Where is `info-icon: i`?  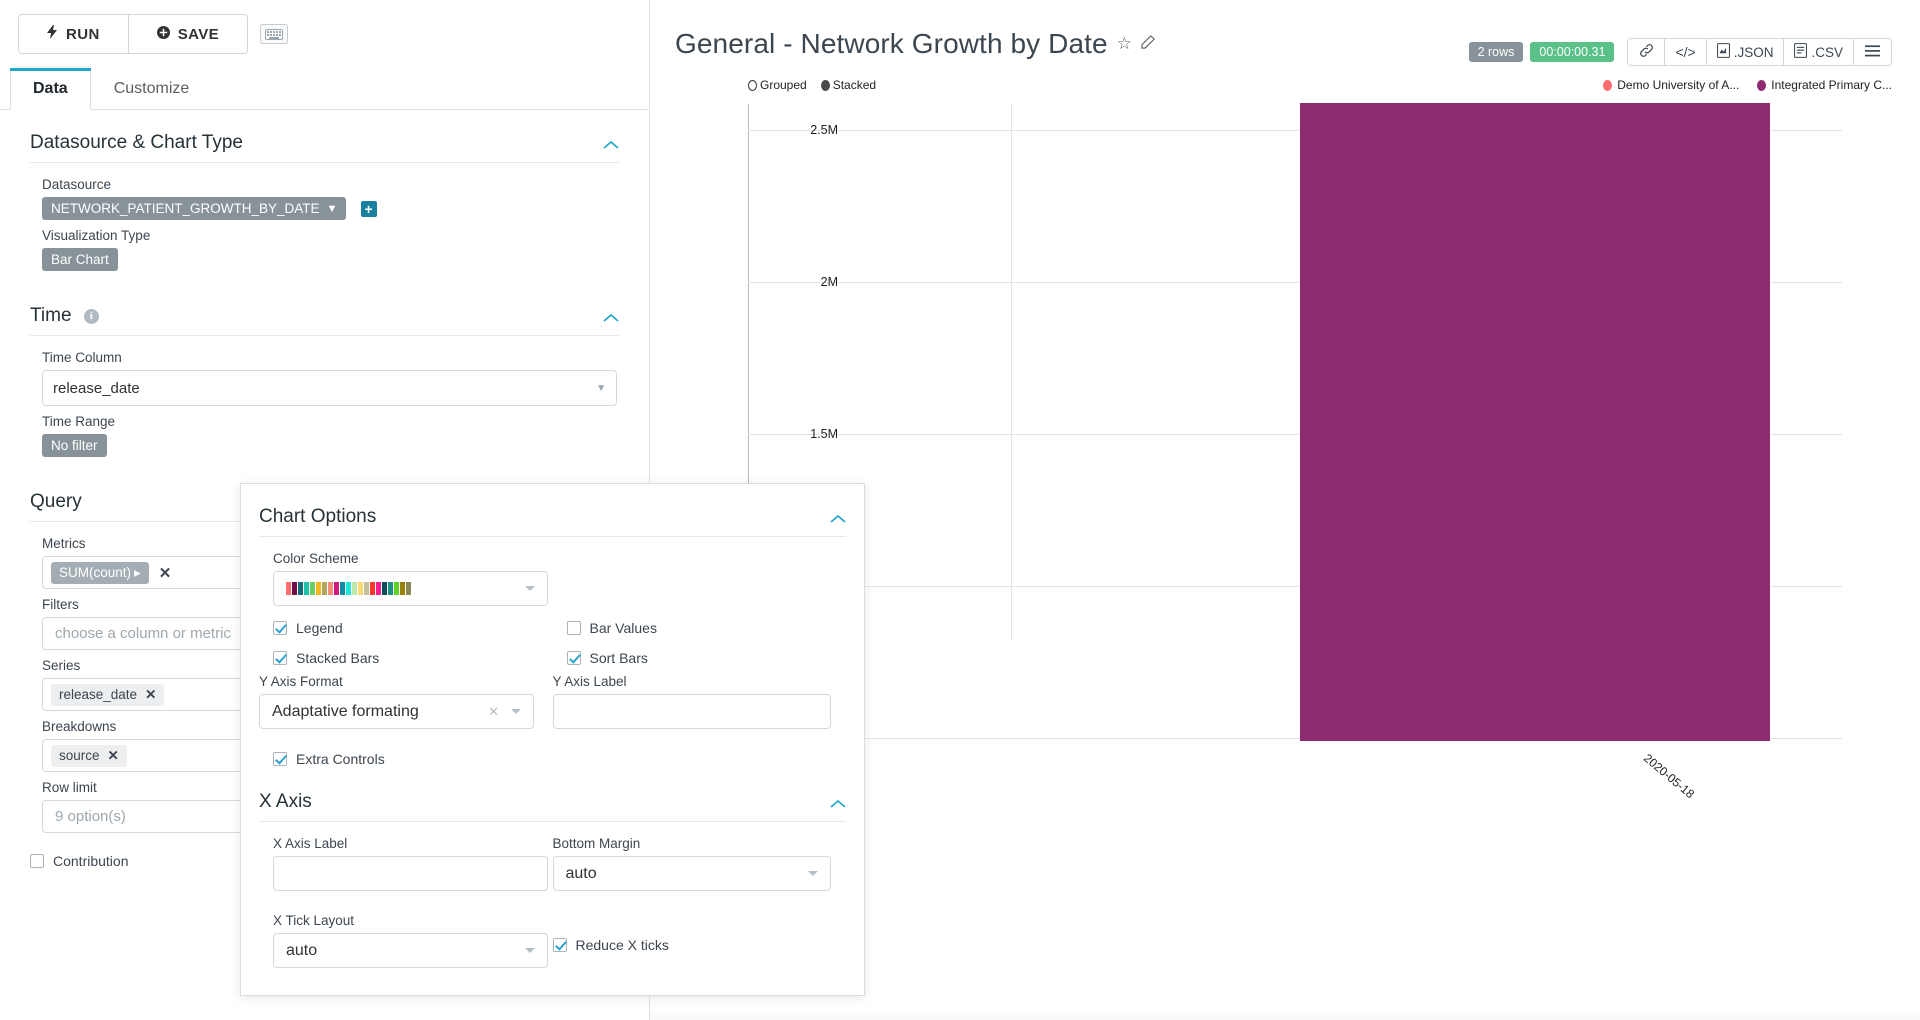 info-icon: i is located at coordinates (91, 316).